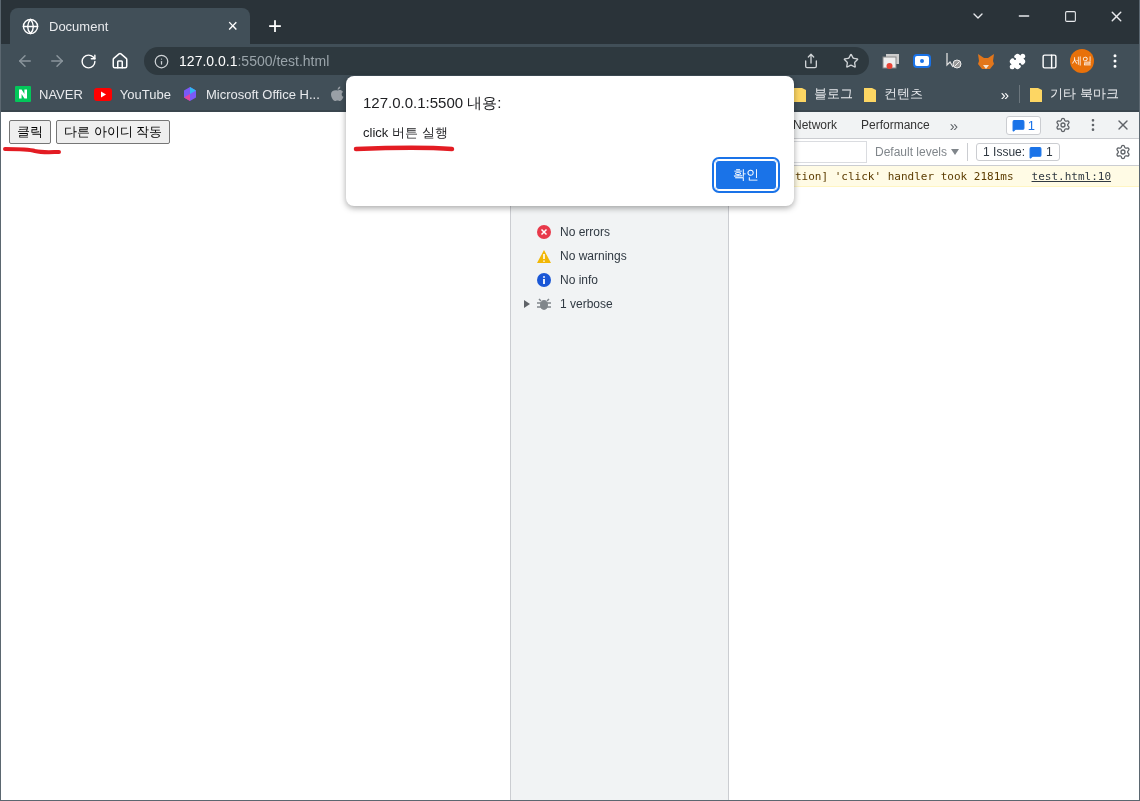 The height and width of the screenshot is (801, 1140). I want to click on sidebar-item: No errors, so click(619, 232).